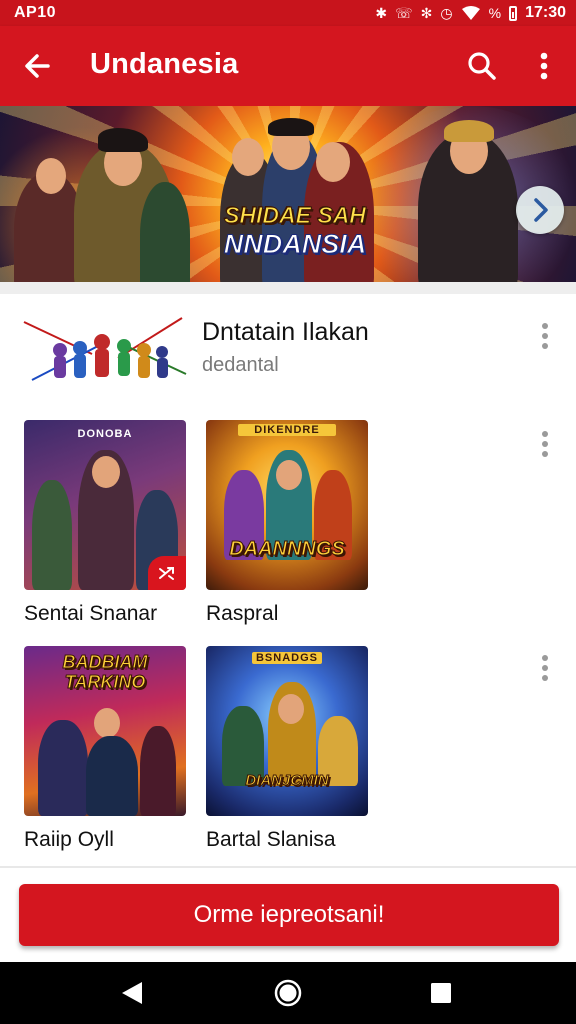 The height and width of the screenshot is (1024, 576). I want to click on featured-more-button, so click(545, 336).